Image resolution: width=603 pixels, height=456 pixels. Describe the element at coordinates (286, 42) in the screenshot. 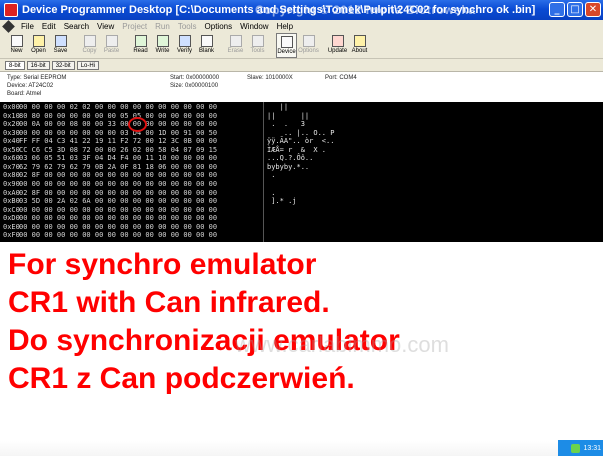

I see `device-chip-icon` at that location.